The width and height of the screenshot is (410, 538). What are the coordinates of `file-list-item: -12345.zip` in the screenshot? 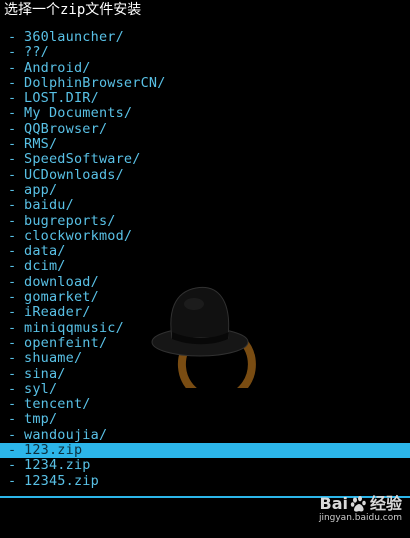 It's located at (205, 480).